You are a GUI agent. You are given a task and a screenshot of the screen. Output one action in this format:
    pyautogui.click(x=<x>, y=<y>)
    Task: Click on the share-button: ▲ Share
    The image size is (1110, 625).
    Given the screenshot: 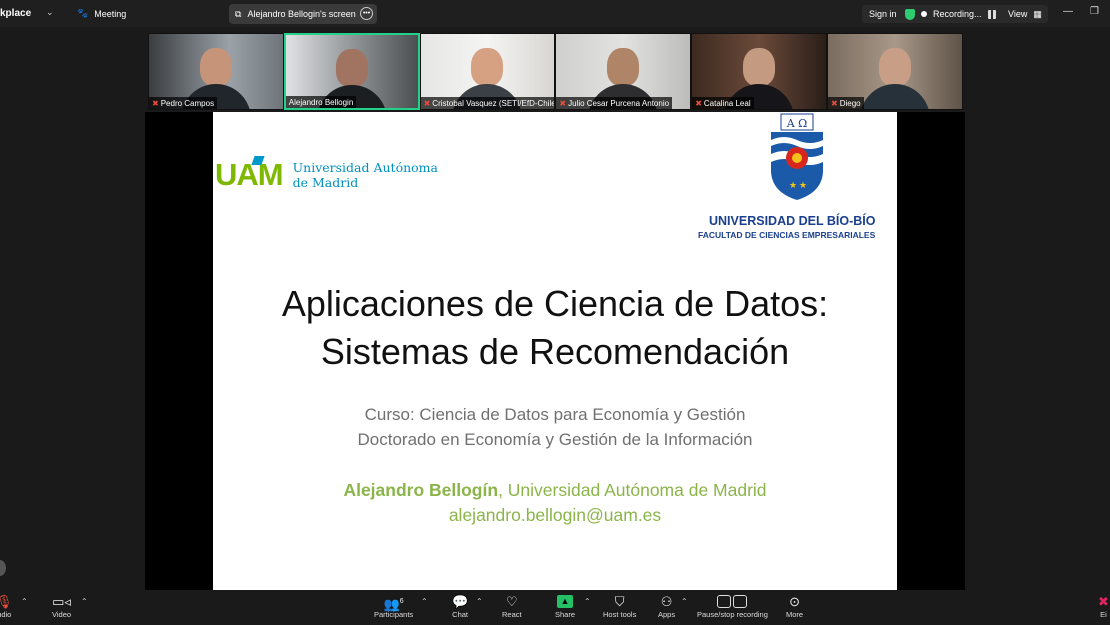 What is the action you would take?
    pyautogui.click(x=565, y=606)
    